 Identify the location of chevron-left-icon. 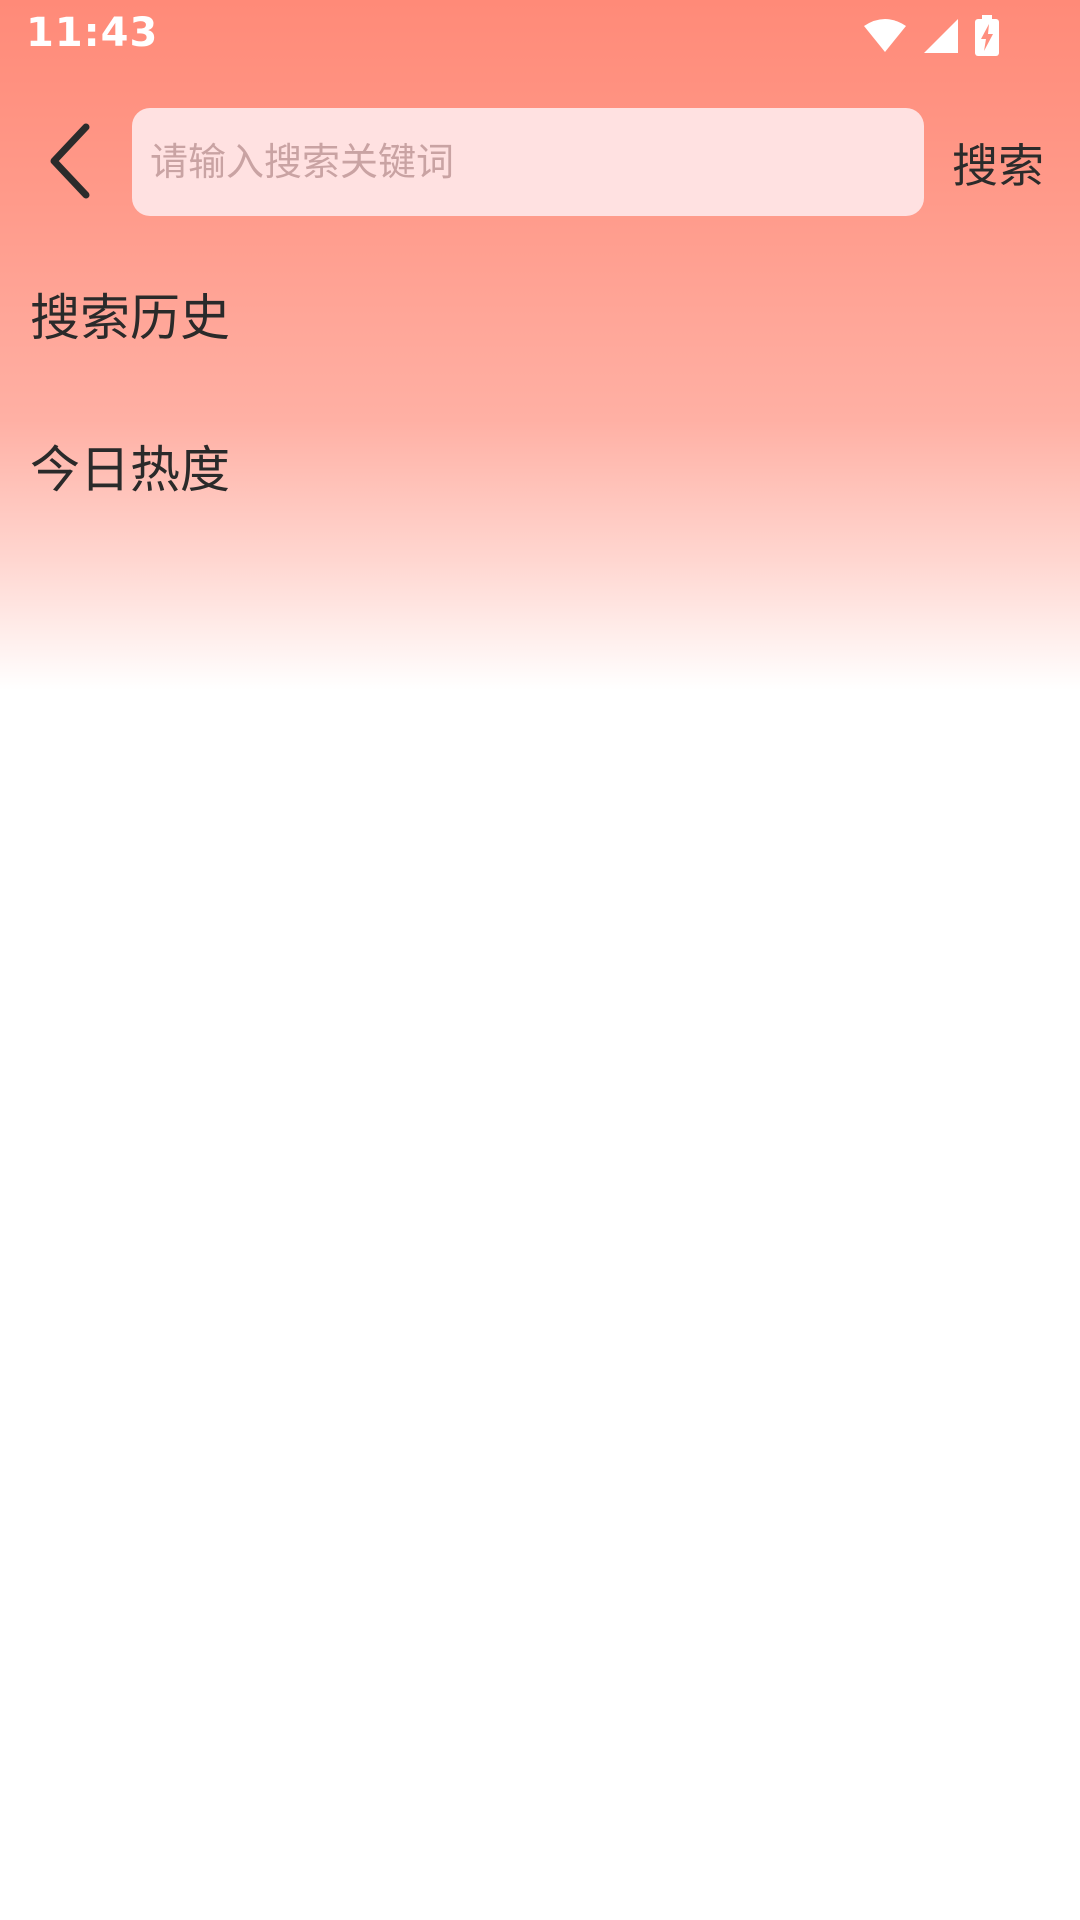
(70, 163).